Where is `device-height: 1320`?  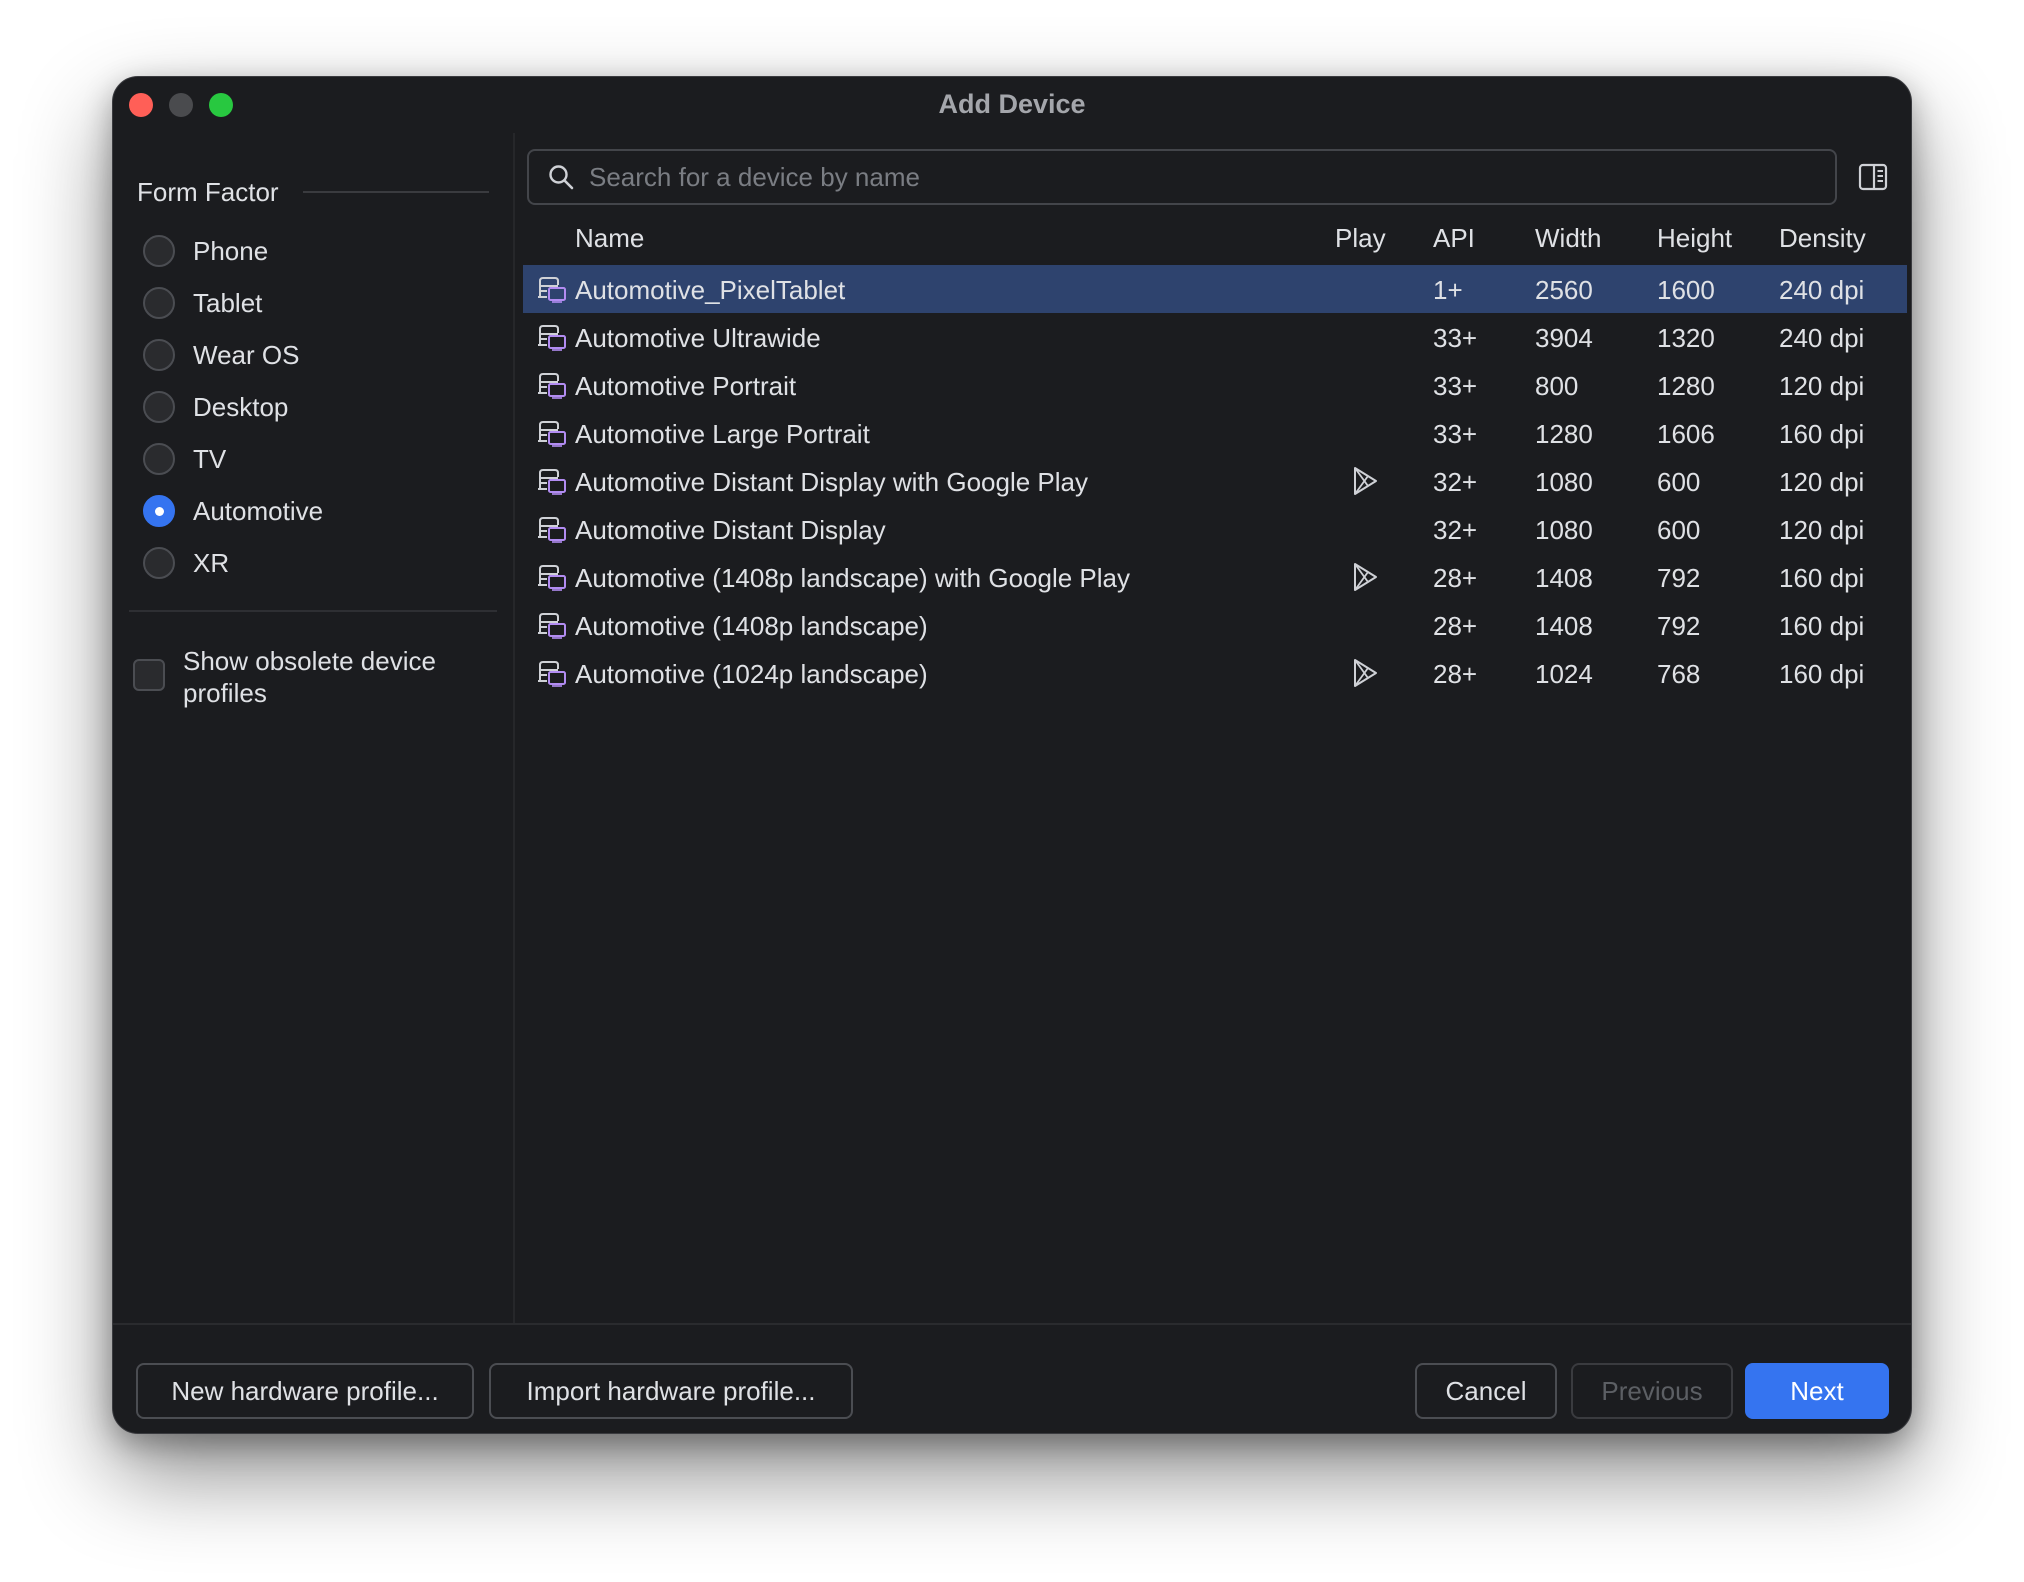 device-height: 1320 is located at coordinates (1686, 338).